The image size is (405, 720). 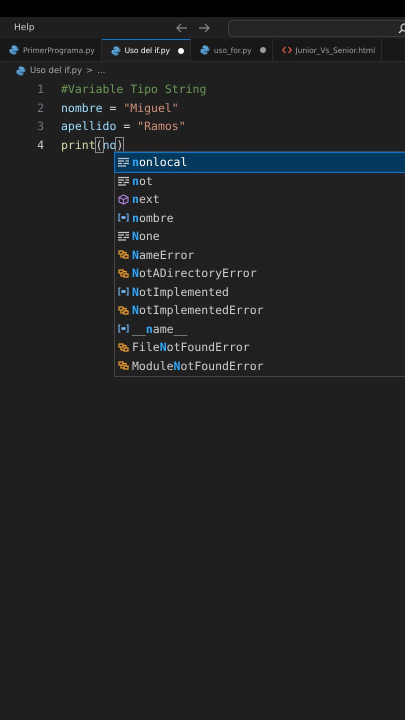 What do you see at coordinates (204, 28) in the screenshot?
I see `forward-arrow-icon` at bounding box center [204, 28].